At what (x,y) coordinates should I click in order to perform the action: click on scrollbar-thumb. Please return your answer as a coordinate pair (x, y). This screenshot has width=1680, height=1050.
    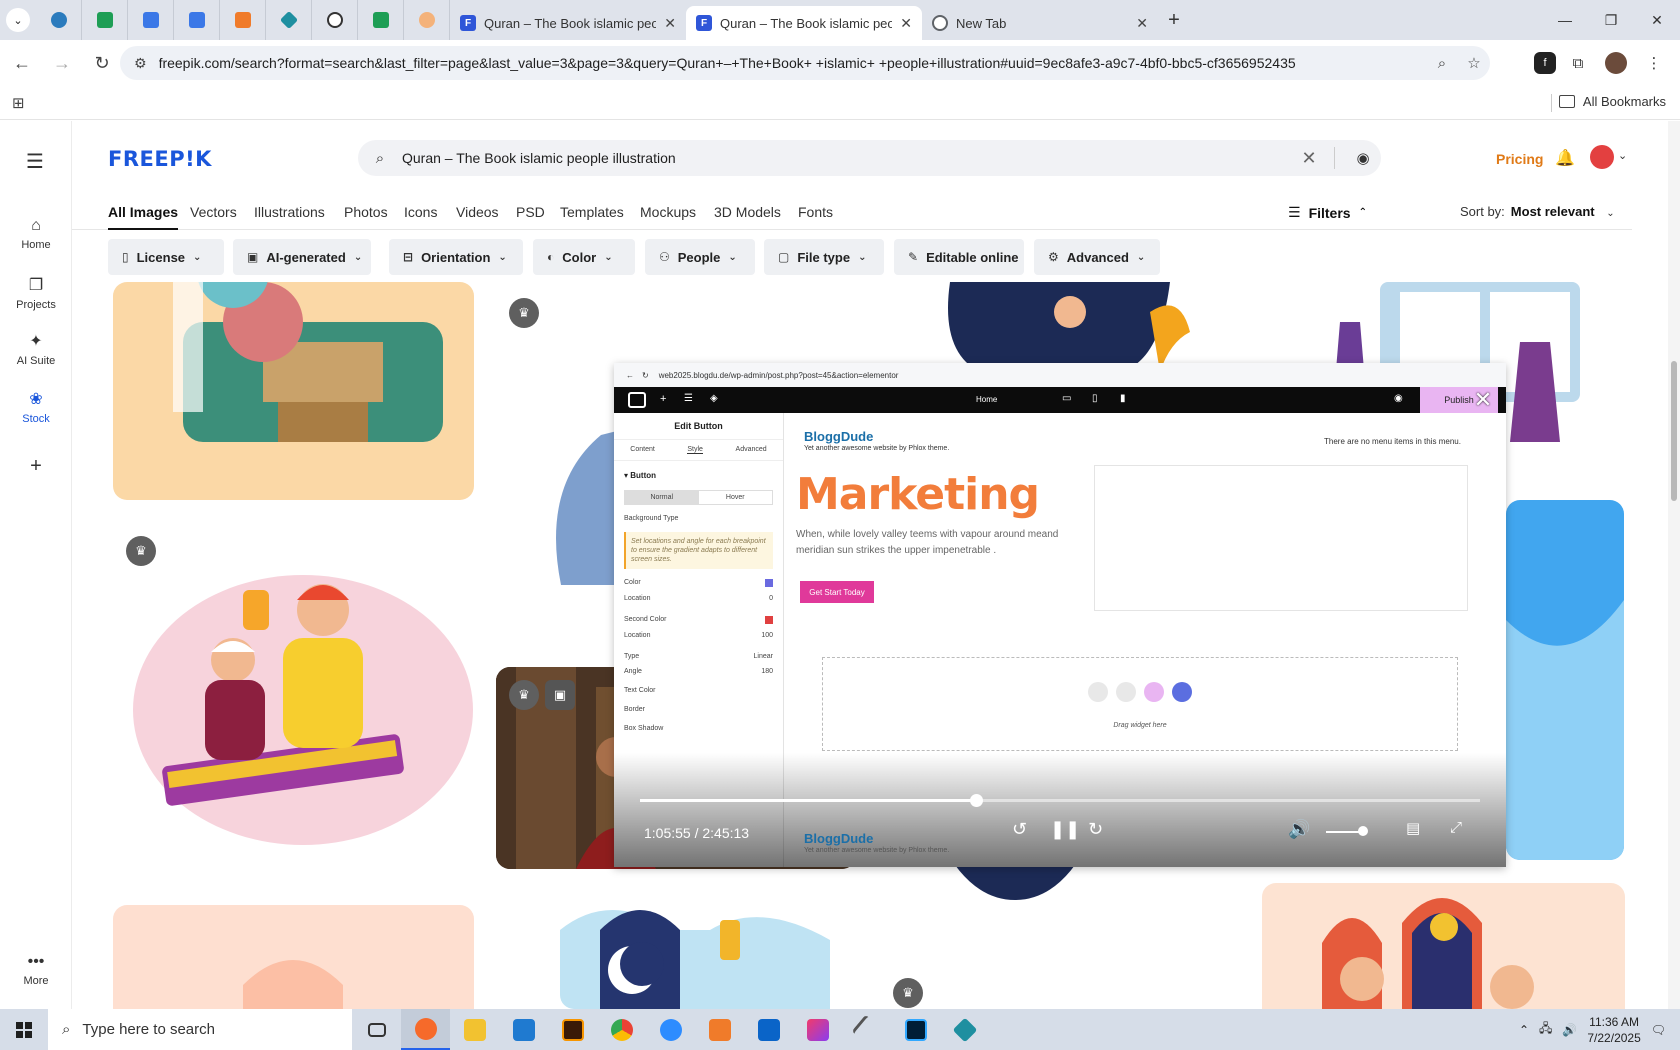
    Looking at the image, I should click on (1674, 431).